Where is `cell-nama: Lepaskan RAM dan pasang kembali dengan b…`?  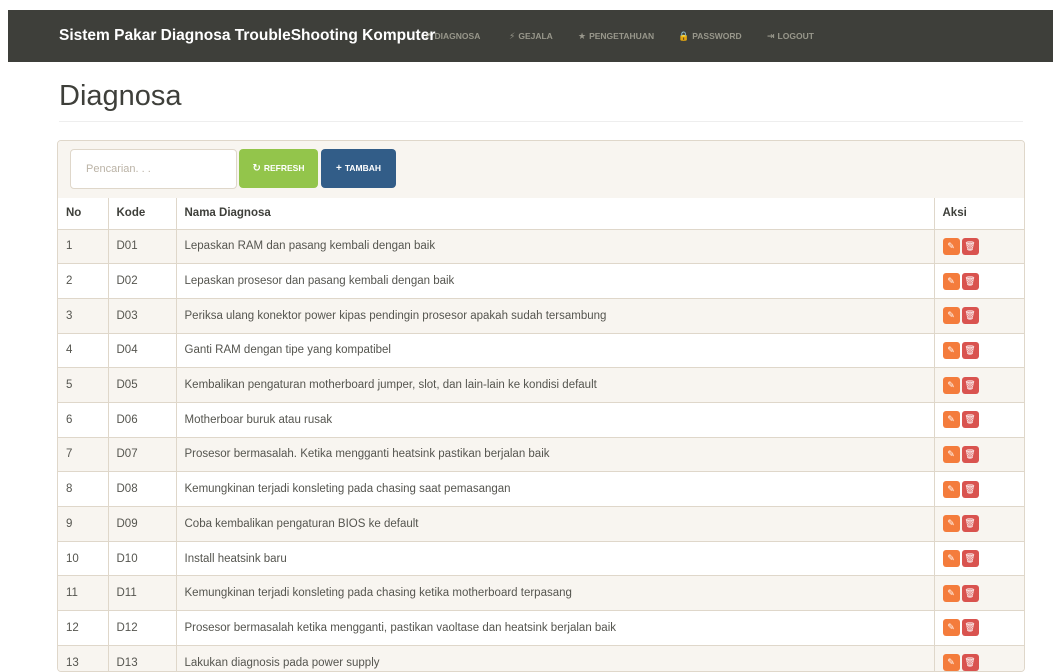
cell-nama: Lepaskan RAM dan pasang kembali dengan b… is located at coordinates (554, 246).